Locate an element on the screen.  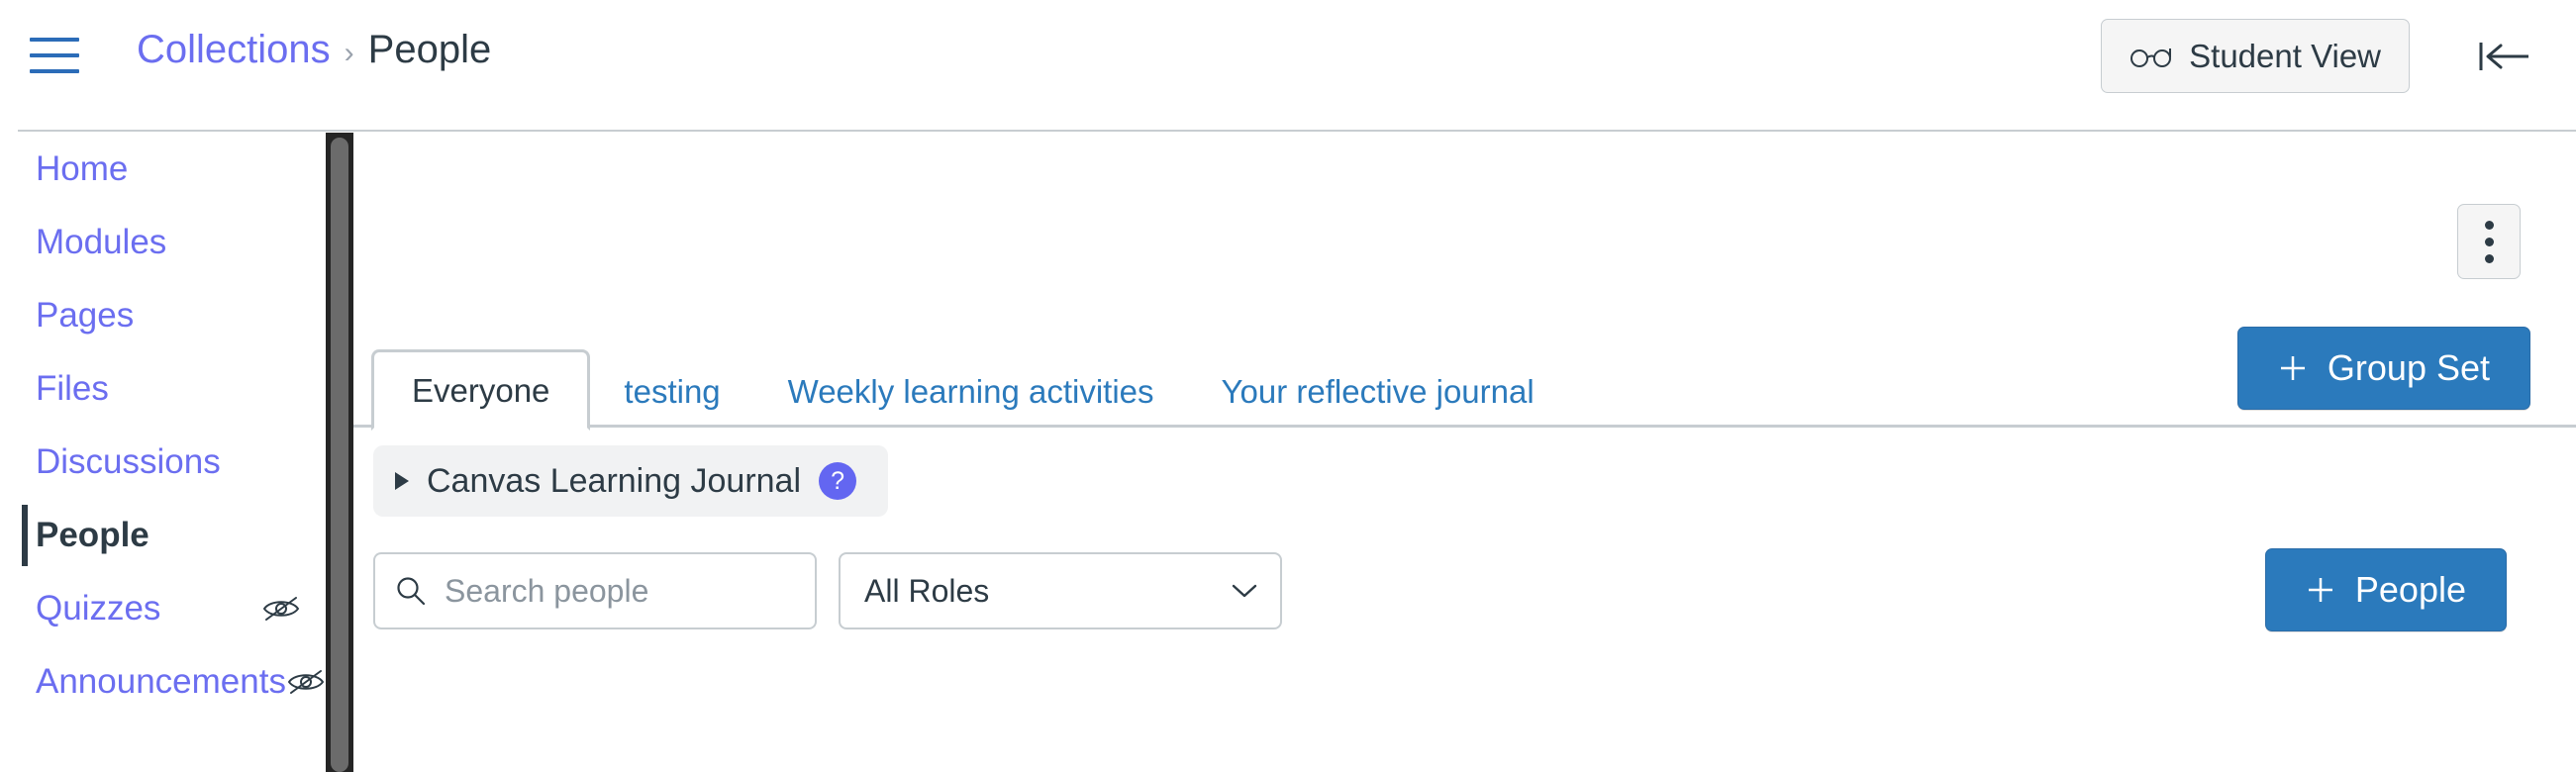
sidebar-item-label: Pages is located at coordinates (86, 315).